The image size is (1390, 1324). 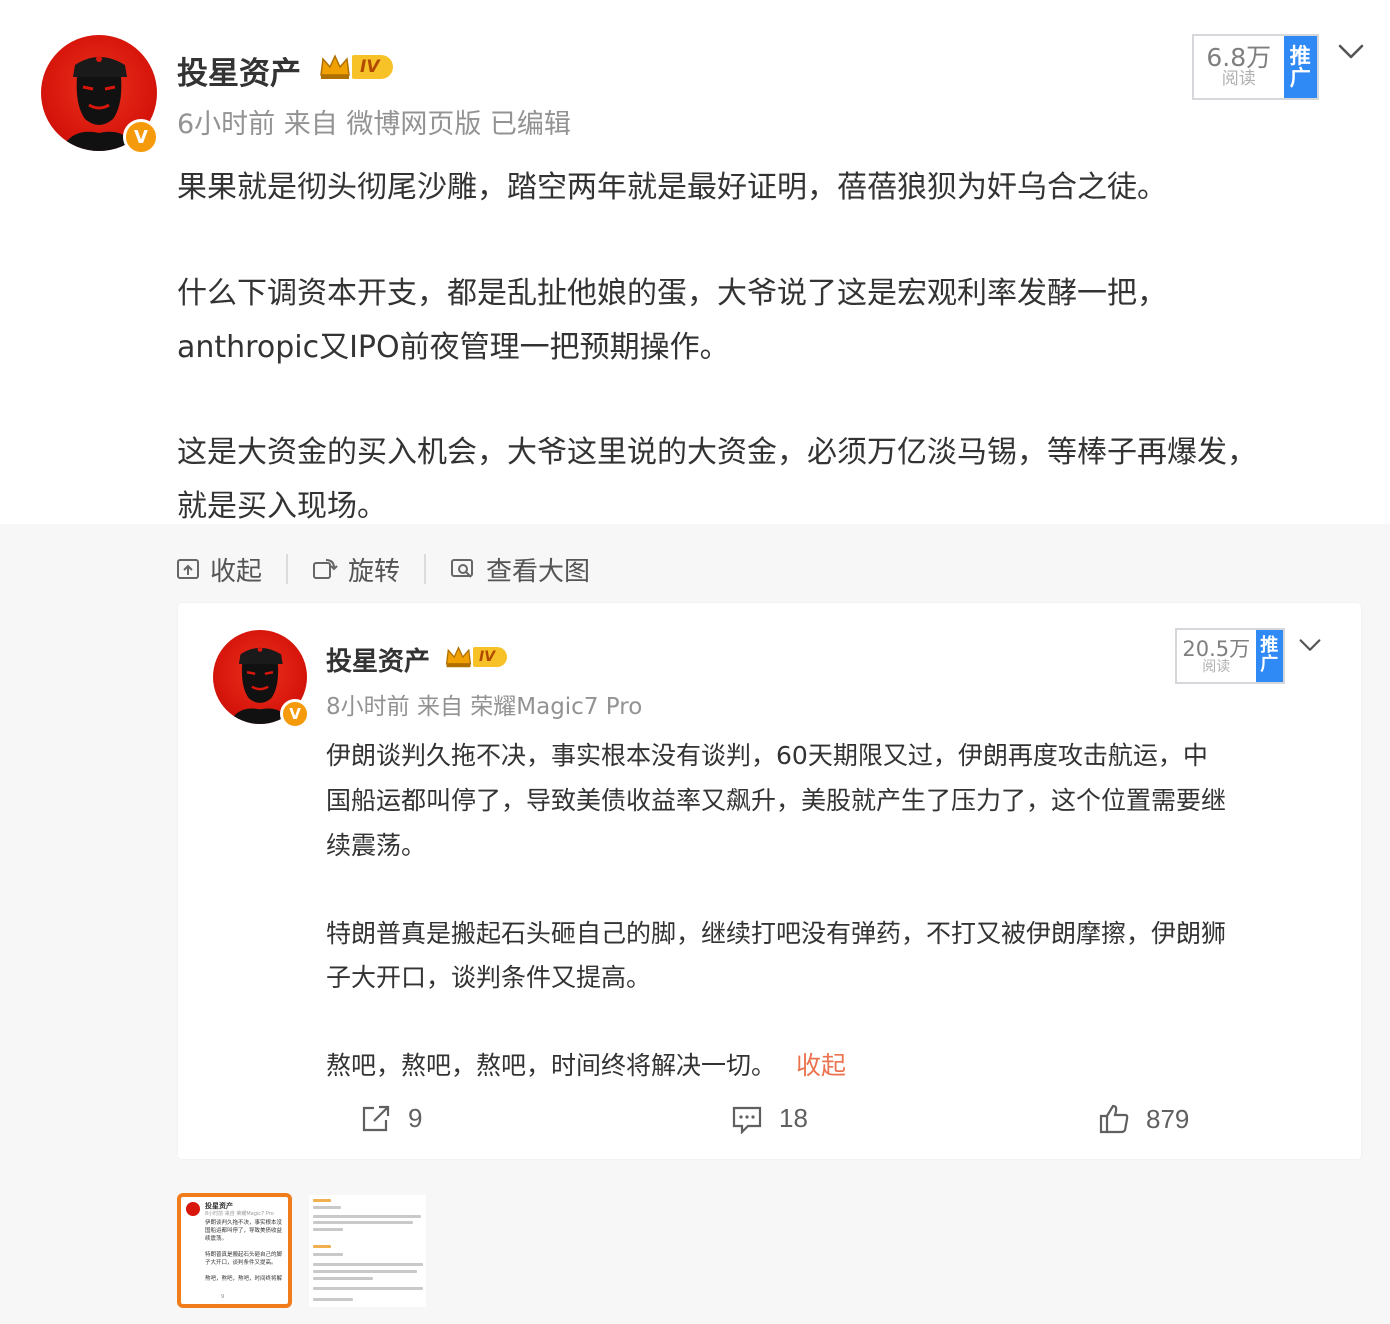 I want to click on read-count: 20.5万, so click(x=1216, y=648).